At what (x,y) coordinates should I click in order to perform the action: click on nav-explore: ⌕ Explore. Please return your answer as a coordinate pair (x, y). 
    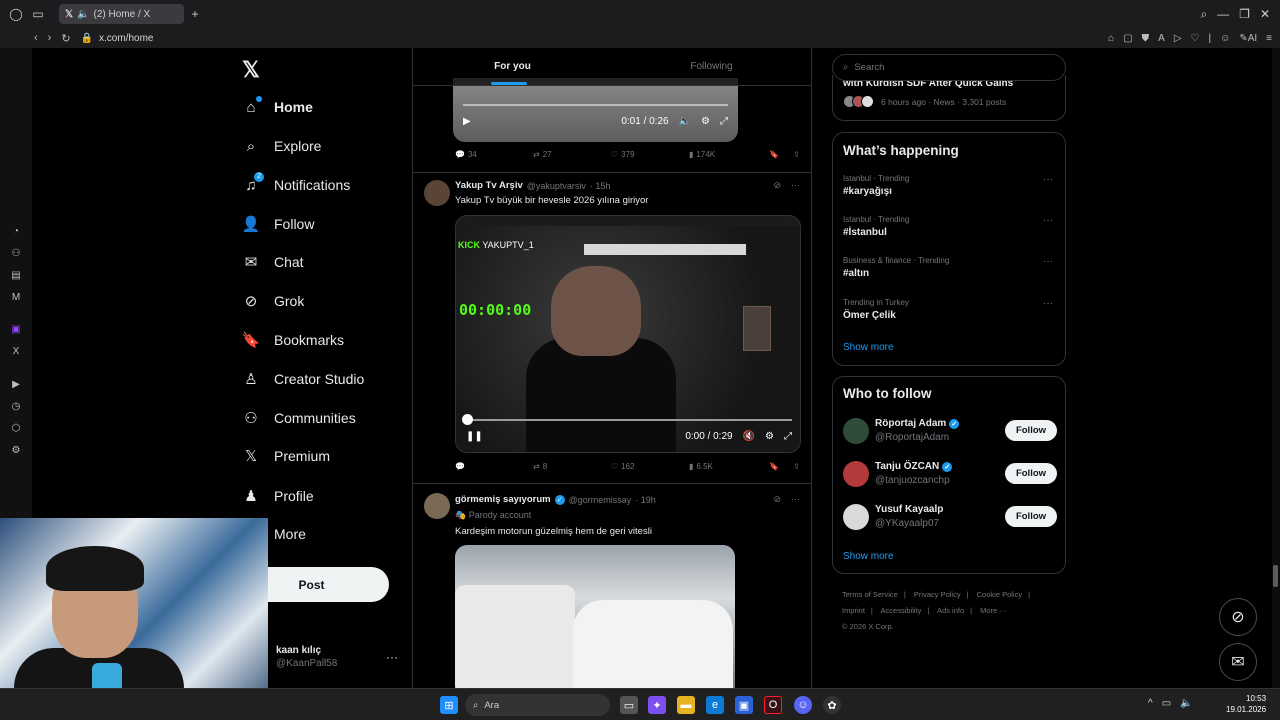
    Looking at the image, I should click on (282, 146).